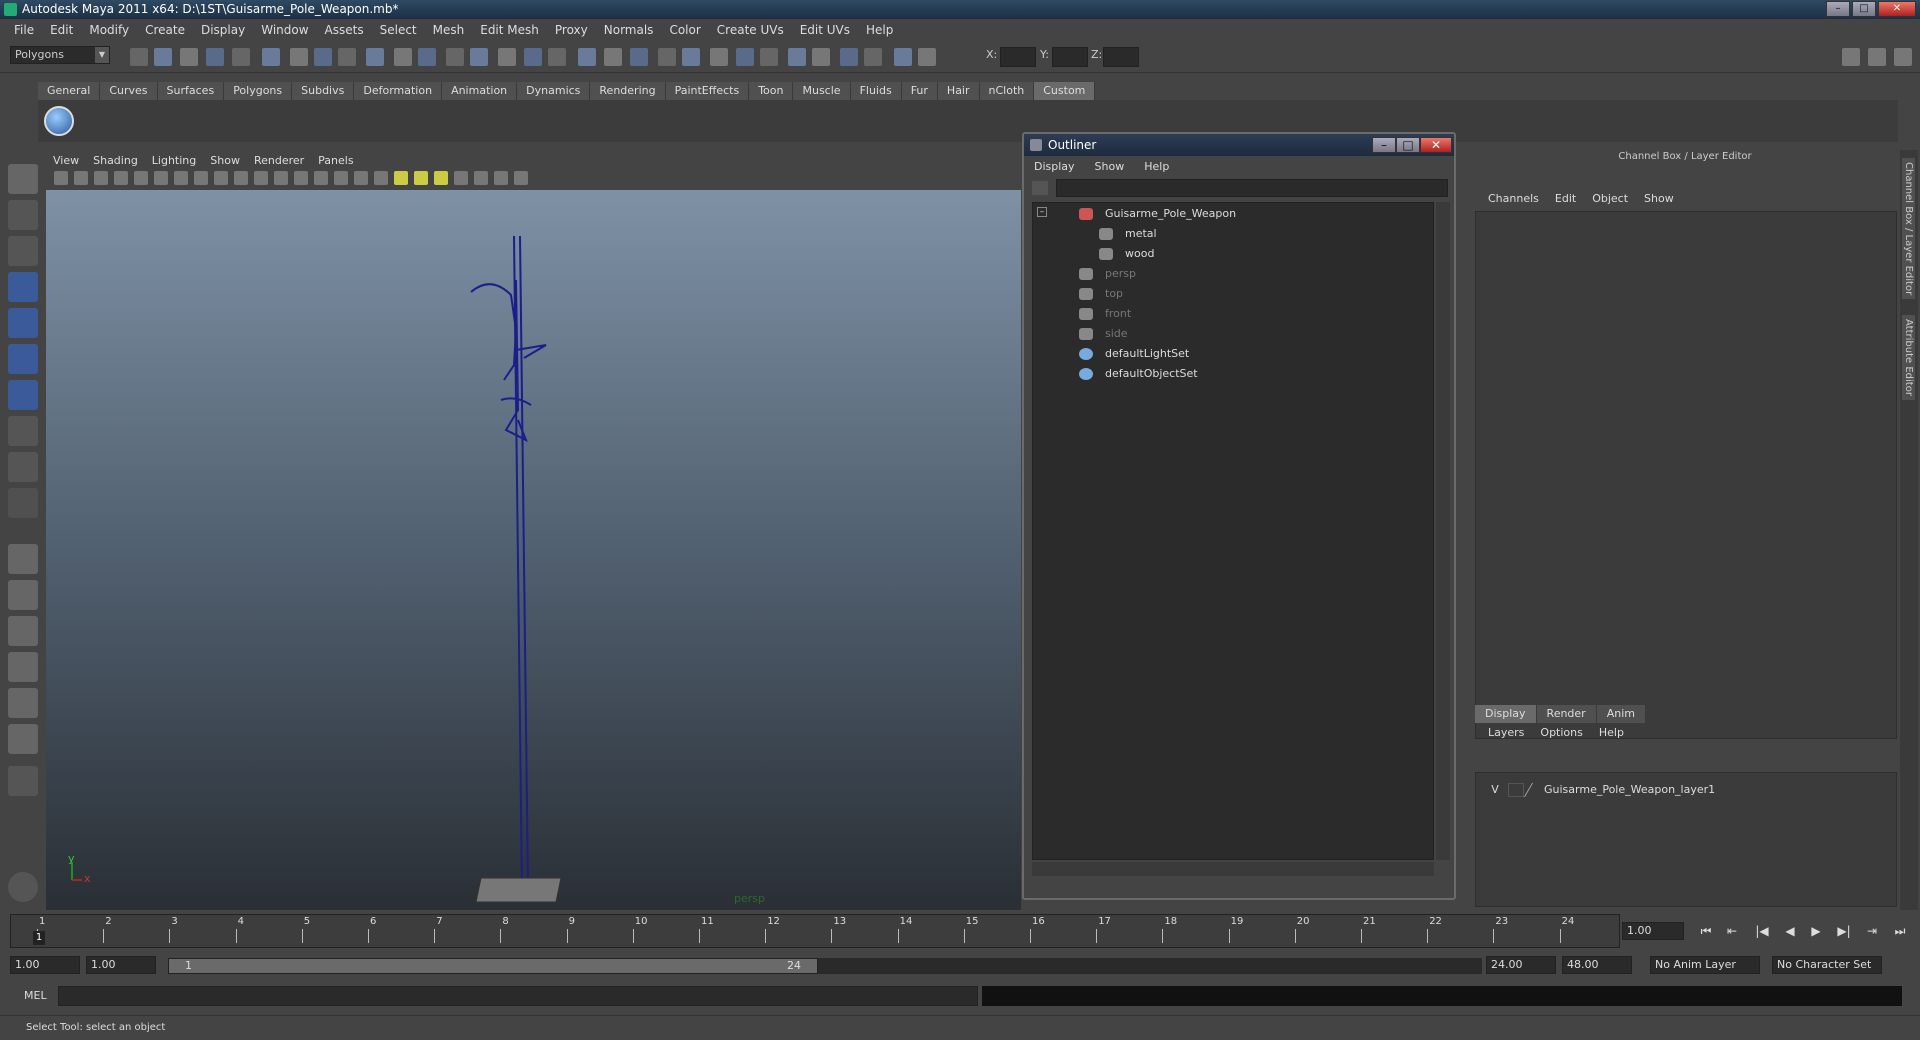 The width and height of the screenshot is (1920, 1040). I want to click on outliner-close-button: ✕, so click(1436, 145).